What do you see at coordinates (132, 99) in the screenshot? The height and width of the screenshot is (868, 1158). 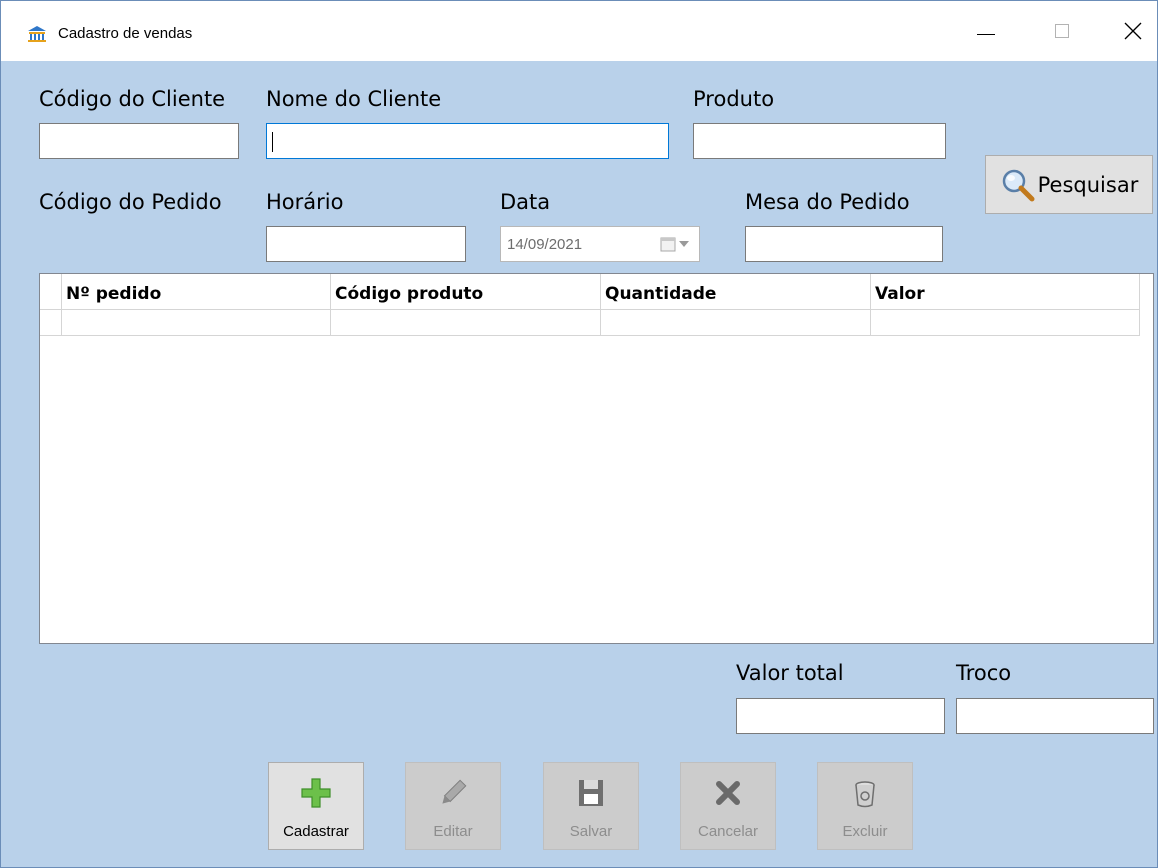 I see `codigo-cliente-label: Código do Cliente` at bounding box center [132, 99].